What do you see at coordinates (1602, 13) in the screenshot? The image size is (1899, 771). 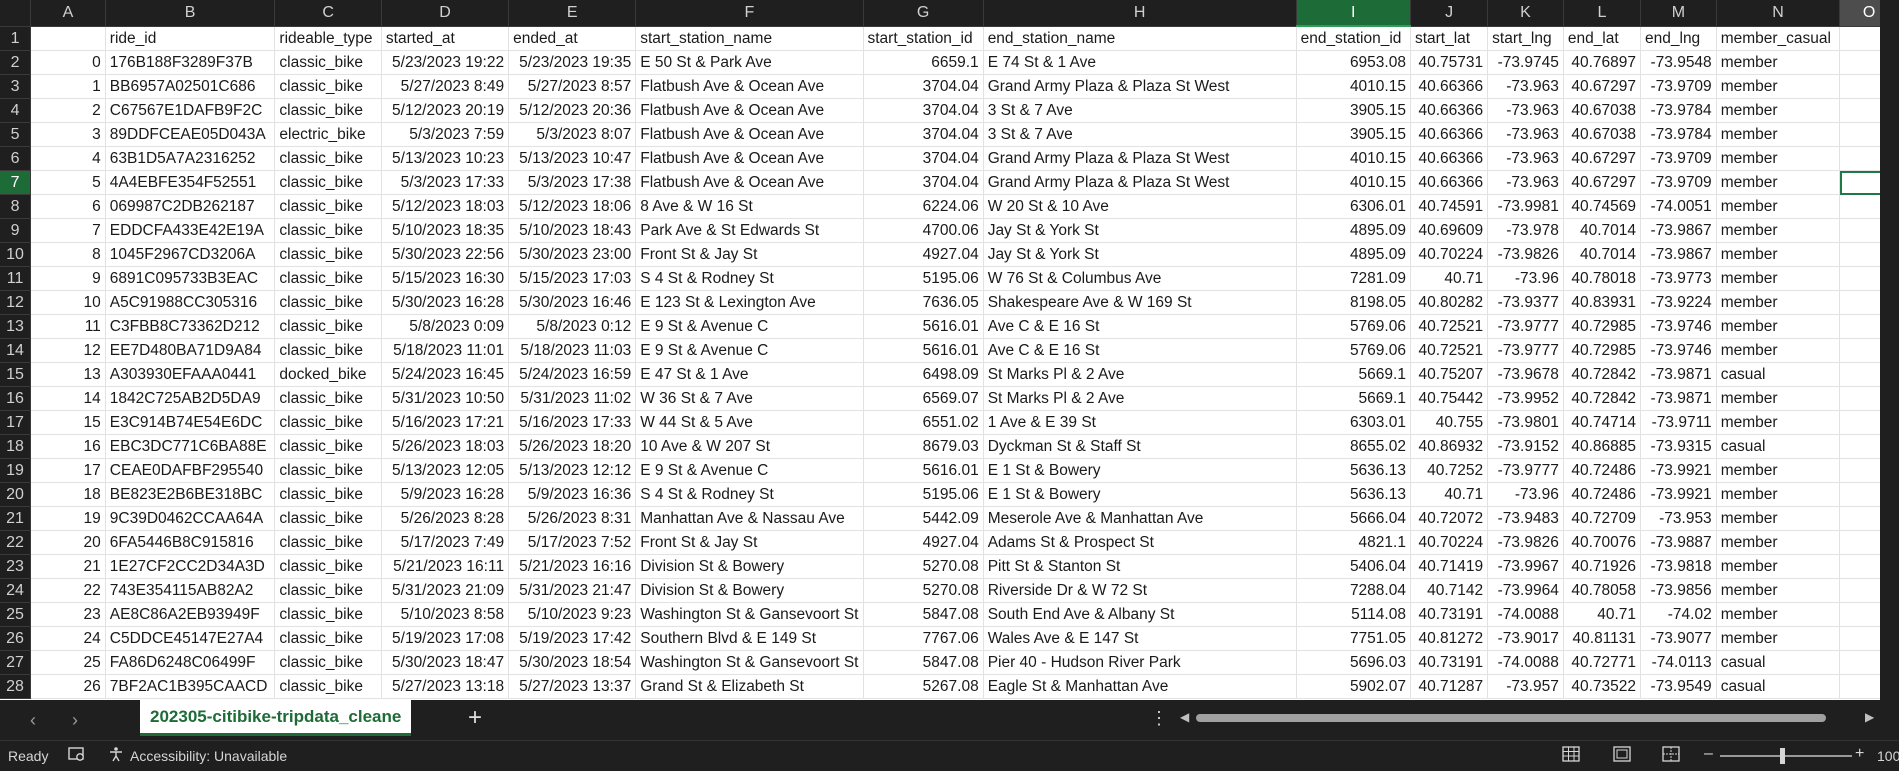 I see `column-header-l: L` at bounding box center [1602, 13].